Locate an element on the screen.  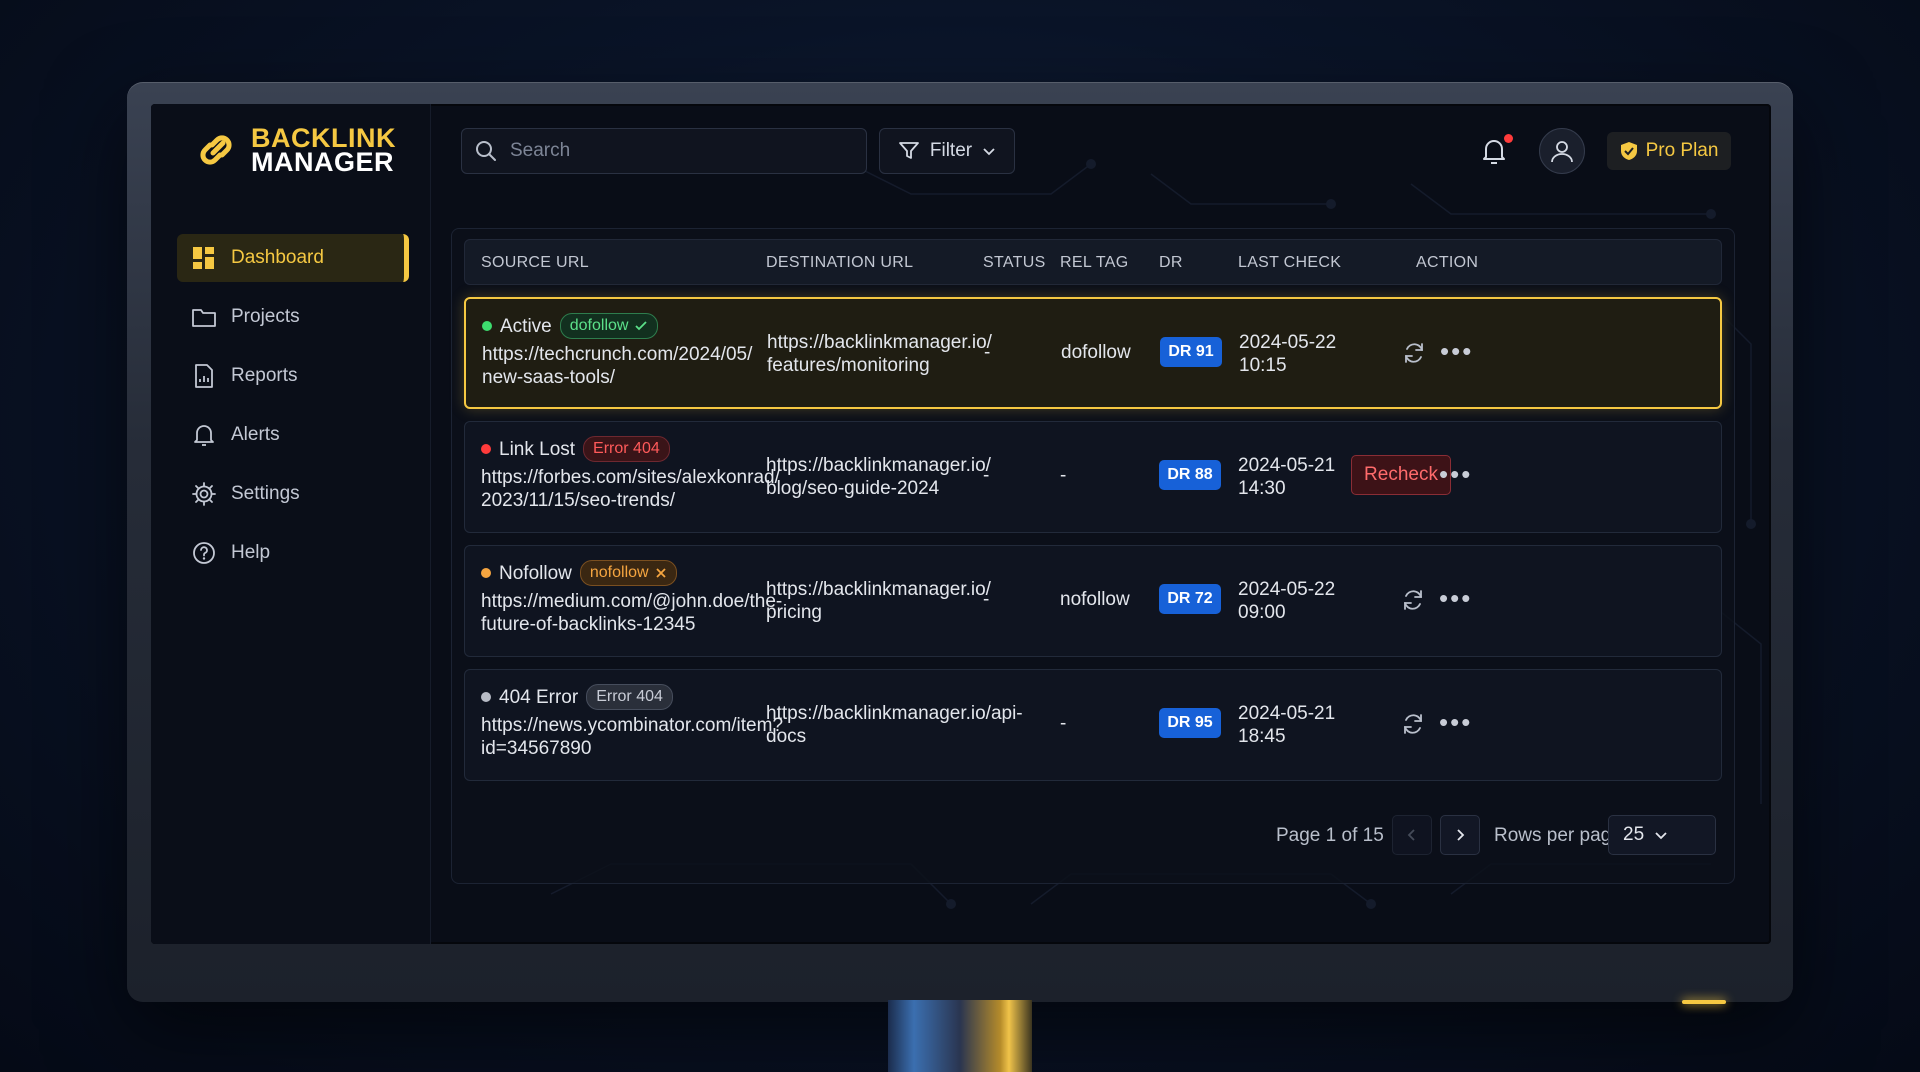
sidebar-item-label: Projects is located at coordinates (265, 316).